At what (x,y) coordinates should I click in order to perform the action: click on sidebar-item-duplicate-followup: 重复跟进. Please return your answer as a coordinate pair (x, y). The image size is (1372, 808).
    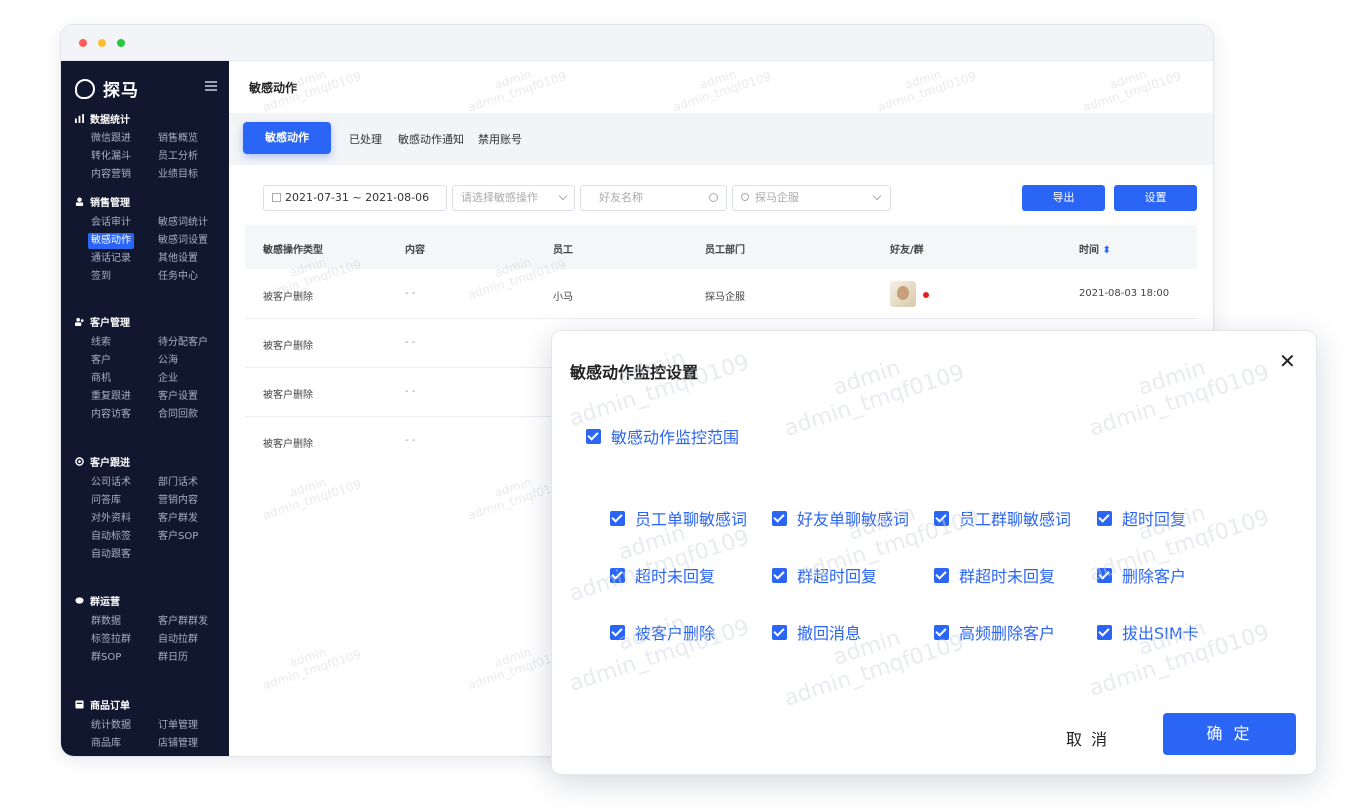
    Looking at the image, I should click on (111, 397).